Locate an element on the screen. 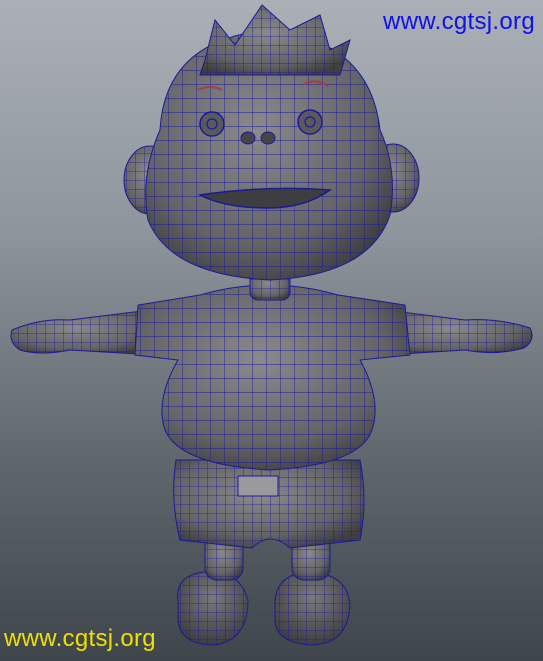  shorts is located at coordinates (269, 504).